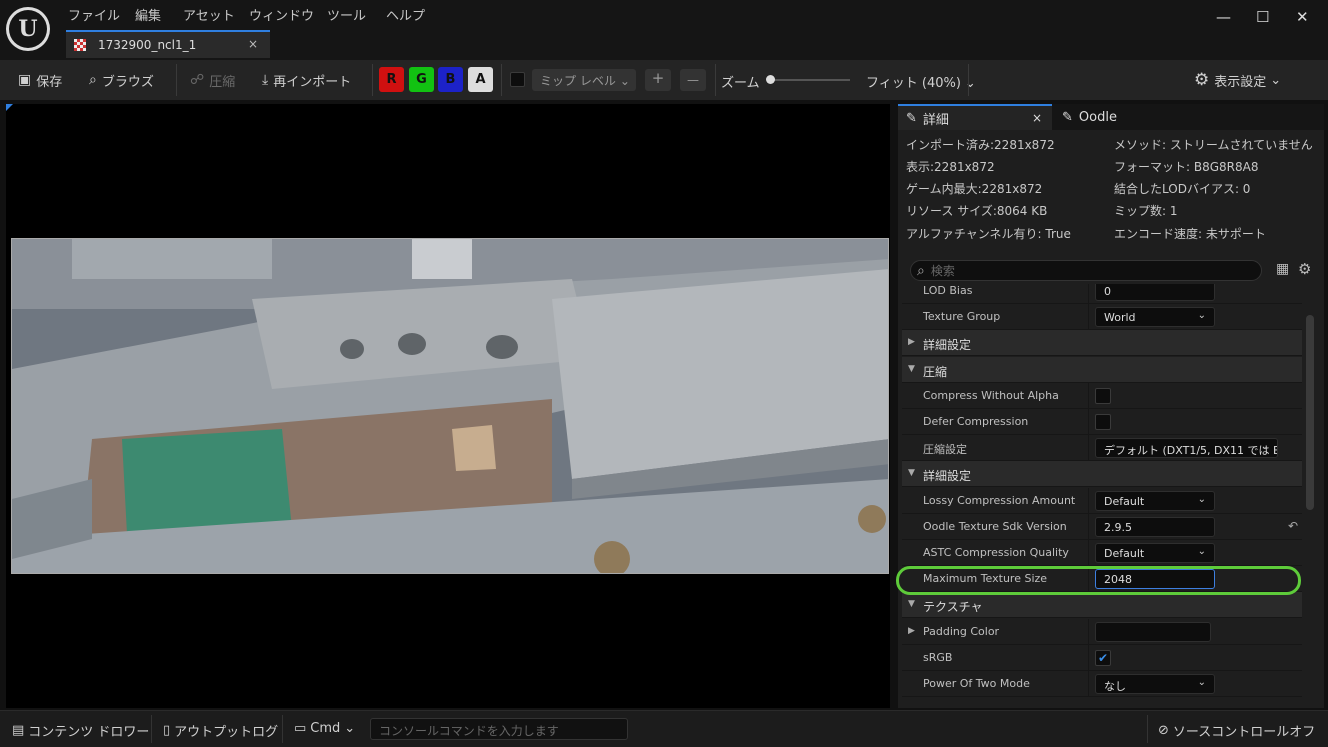  I want to click on property-row: Texture Group World ⌄, so click(1102, 317).